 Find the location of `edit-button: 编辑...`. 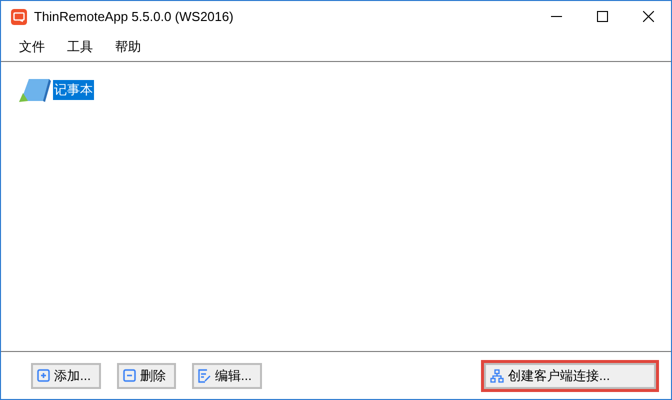

edit-button: 编辑... is located at coordinates (227, 375).